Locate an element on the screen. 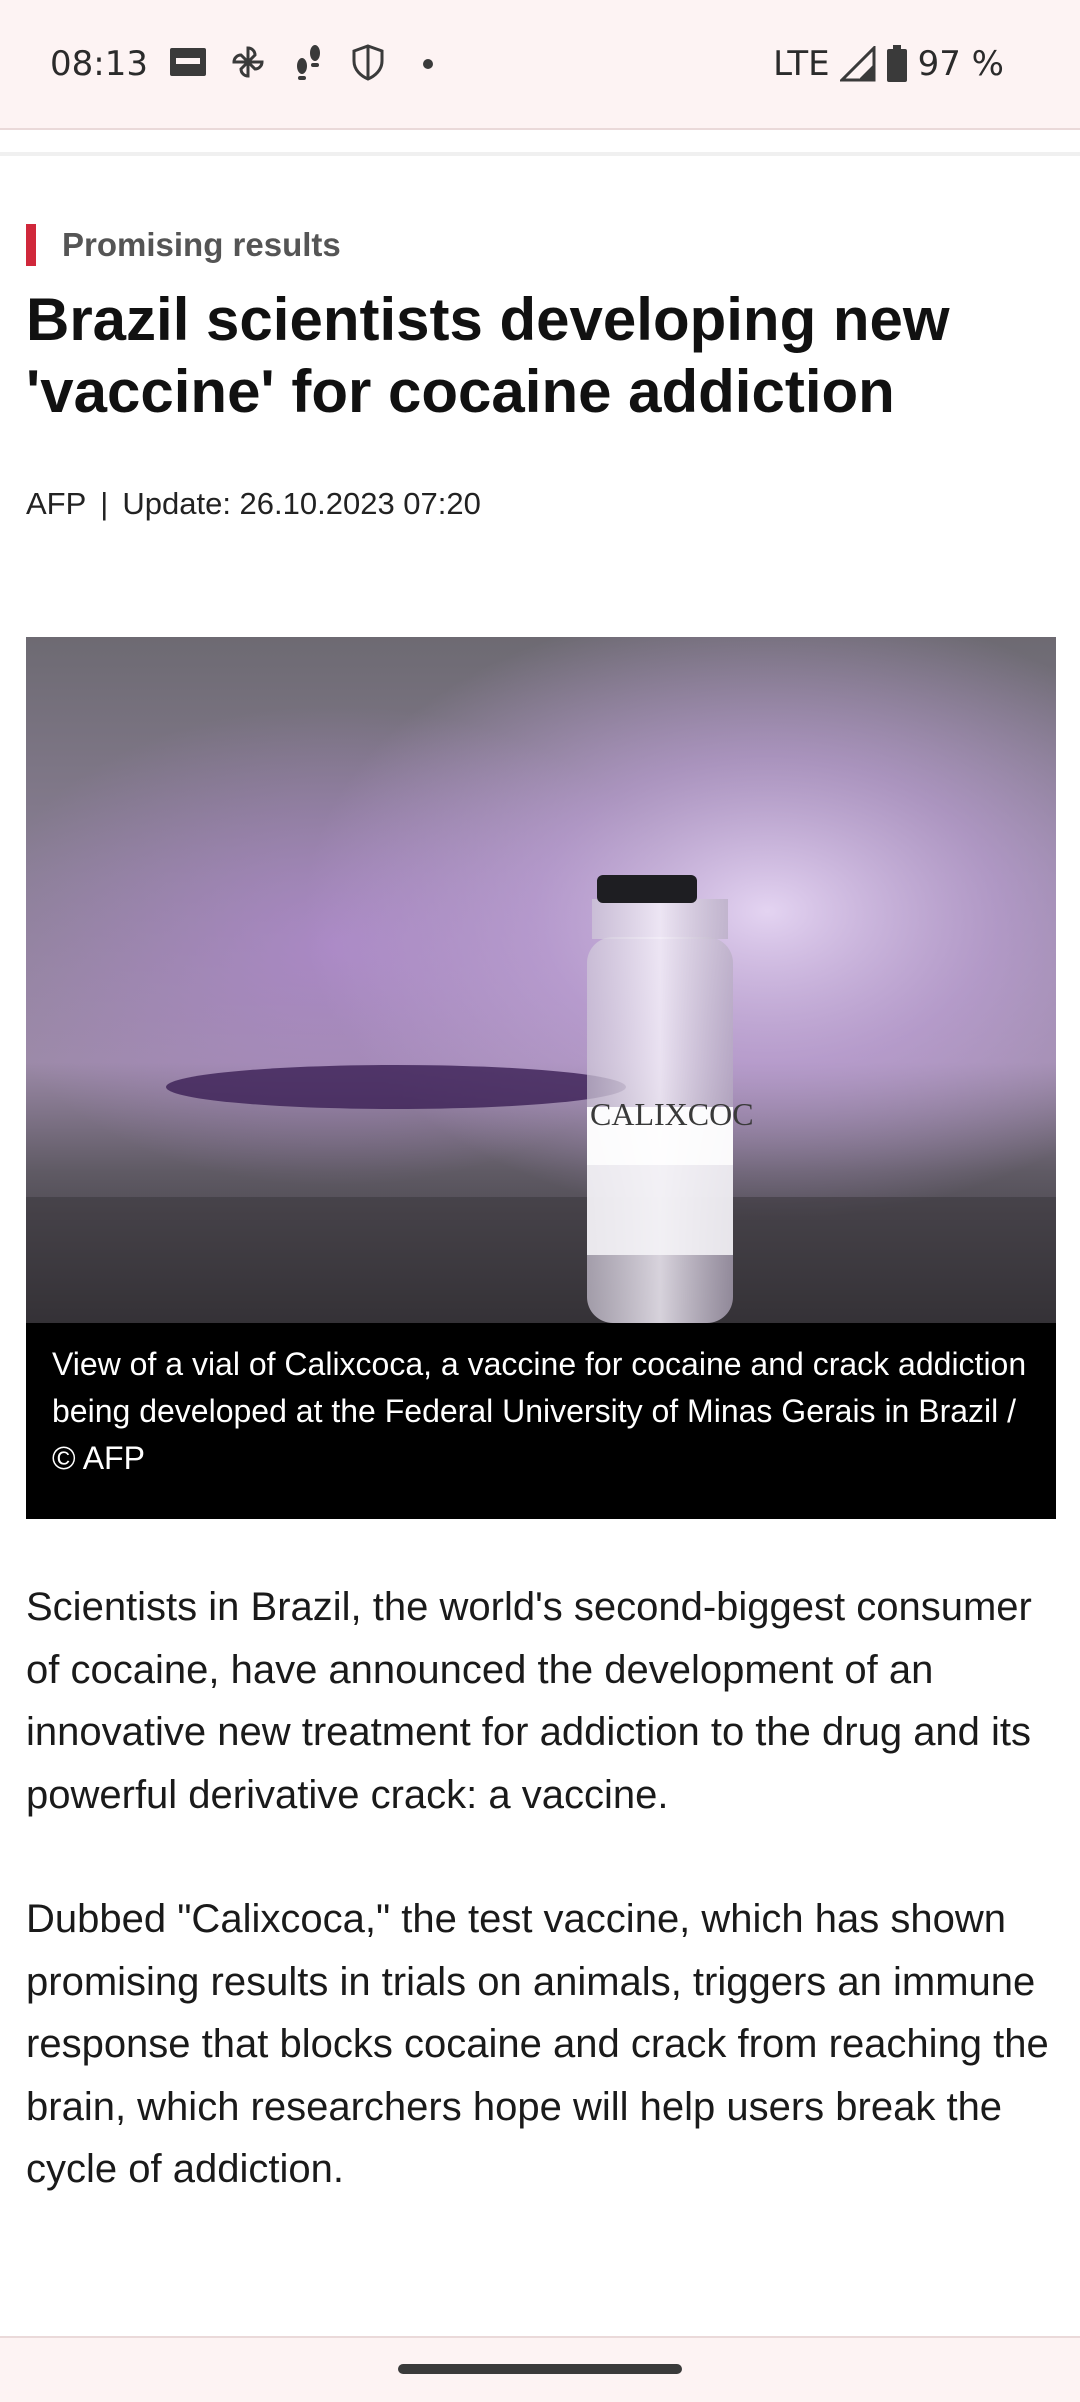 Image resolution: width=1080 pixels, height=2402 pixels. status-right: LTE 97 % is located at coordinates (888, 64).